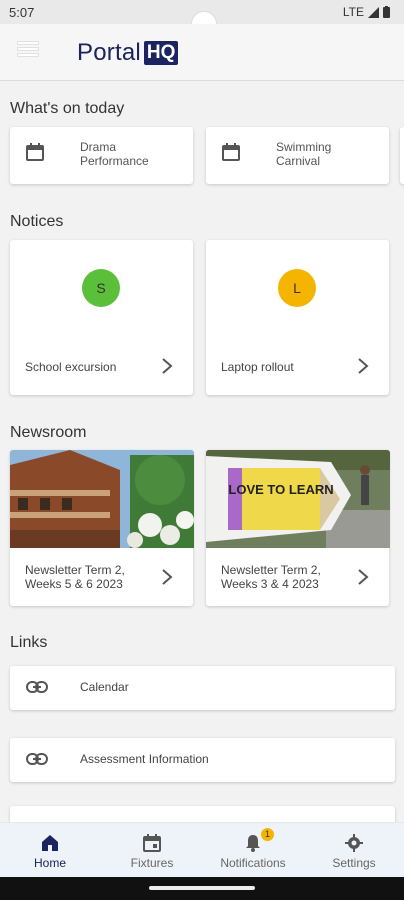 The image size is (404, 900). I want to click on nav-label: Fixtures, so click(152, 863).